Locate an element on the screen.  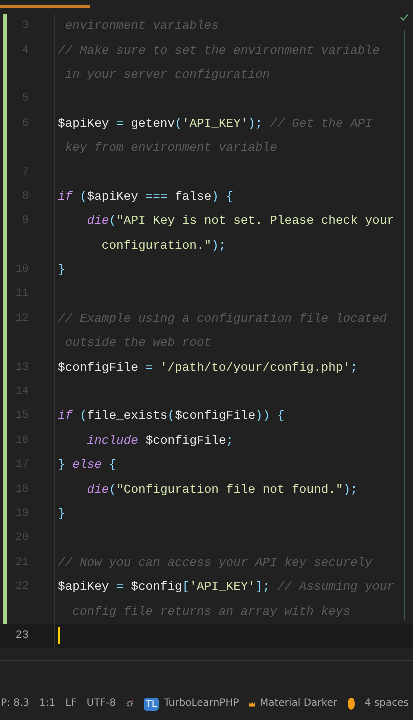
code-line: } else { is located at coordinates (87, 465).